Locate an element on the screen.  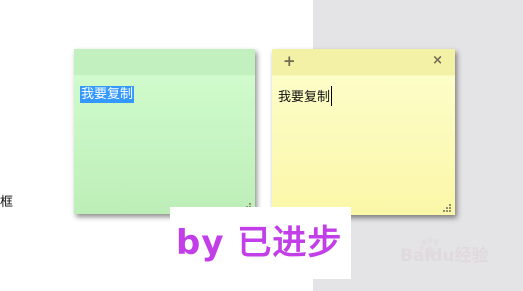
watermark-box: by 已进步 is located at coordinates (260, 243).